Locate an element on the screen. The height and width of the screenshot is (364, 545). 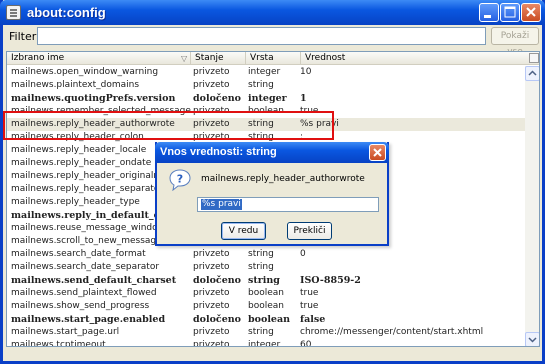
value-input-text: %s pravi is located at coordinates (221, 204).